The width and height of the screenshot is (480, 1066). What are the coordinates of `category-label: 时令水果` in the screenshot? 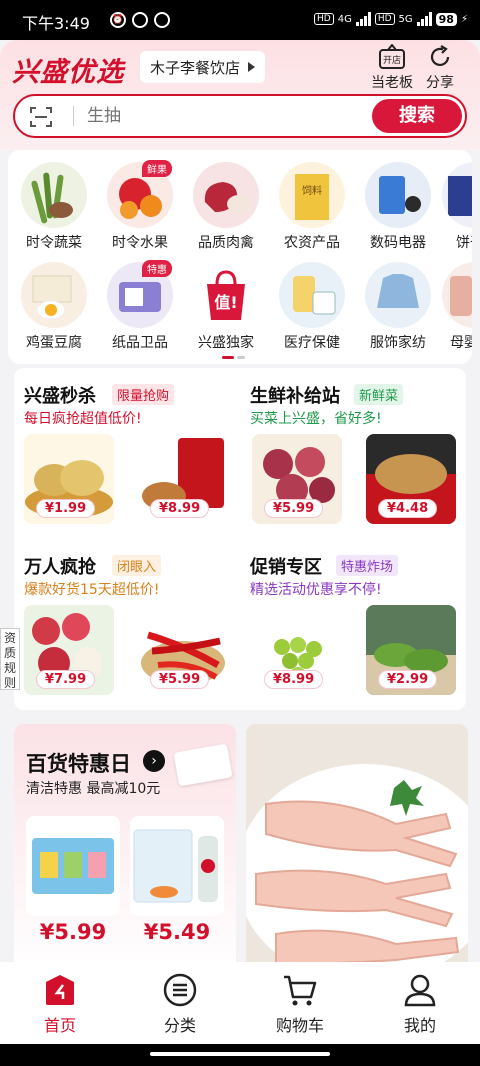 It's located at (140, 243).